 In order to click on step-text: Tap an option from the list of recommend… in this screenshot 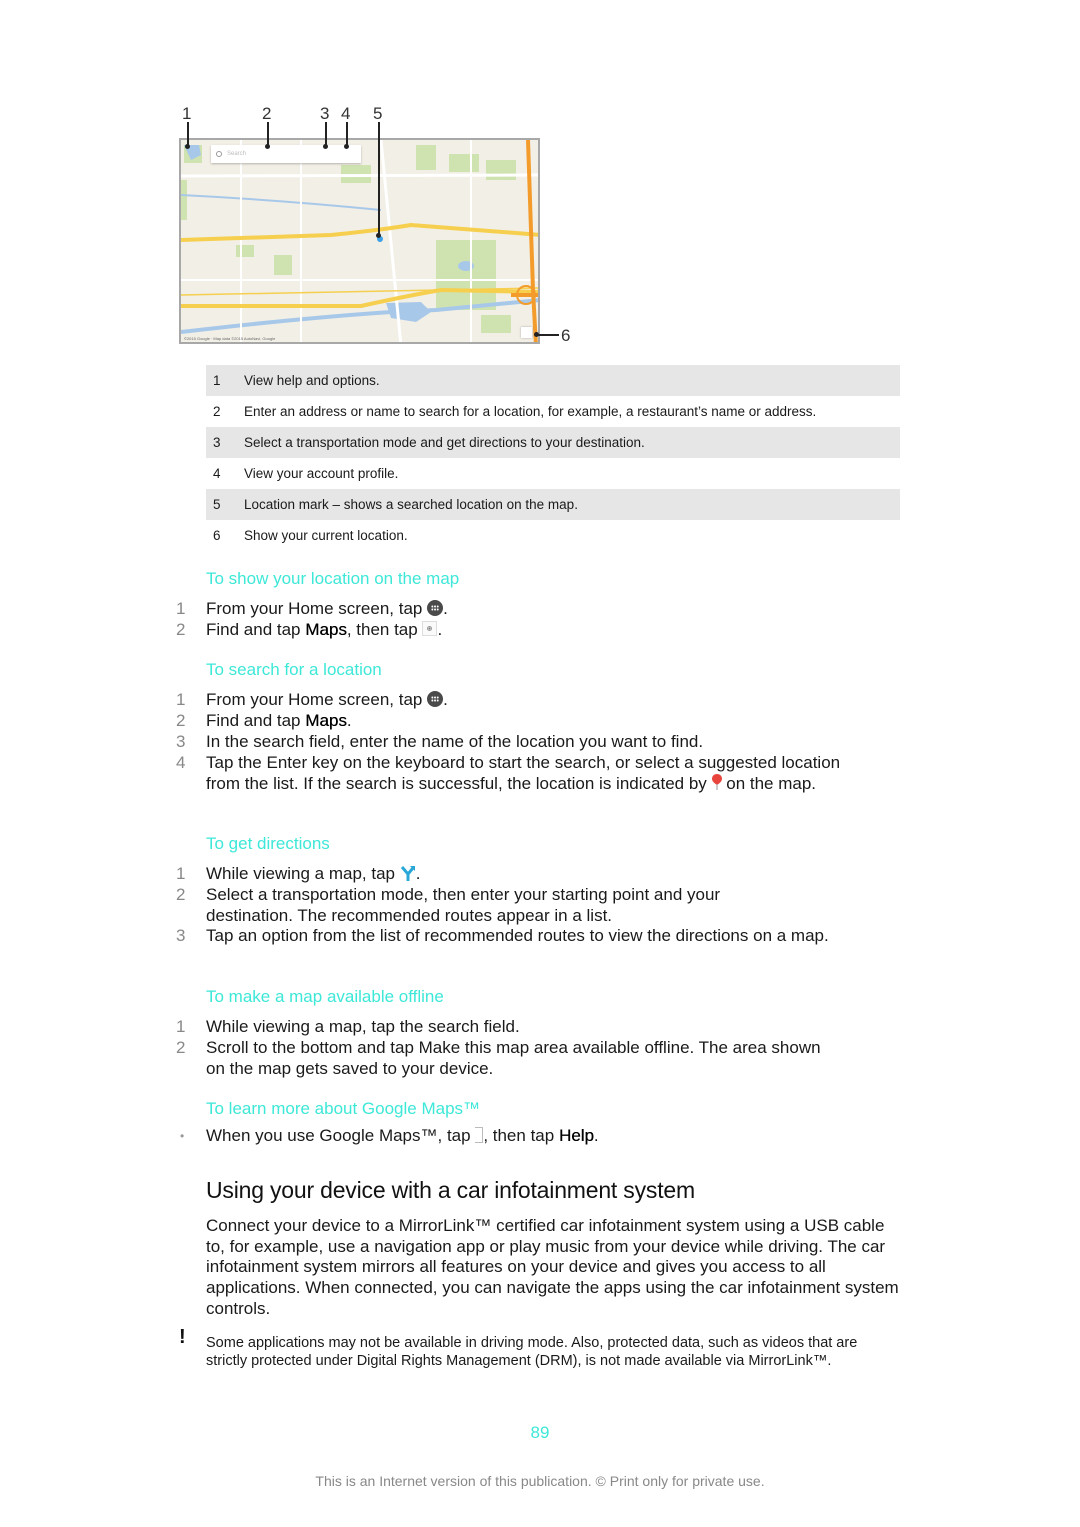, I will do `click(517, 935)`.